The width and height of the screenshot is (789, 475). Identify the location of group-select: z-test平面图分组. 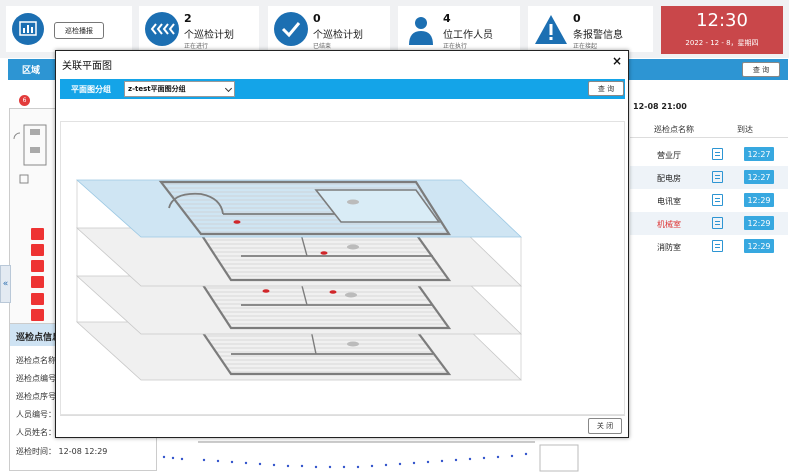
(179, 89).